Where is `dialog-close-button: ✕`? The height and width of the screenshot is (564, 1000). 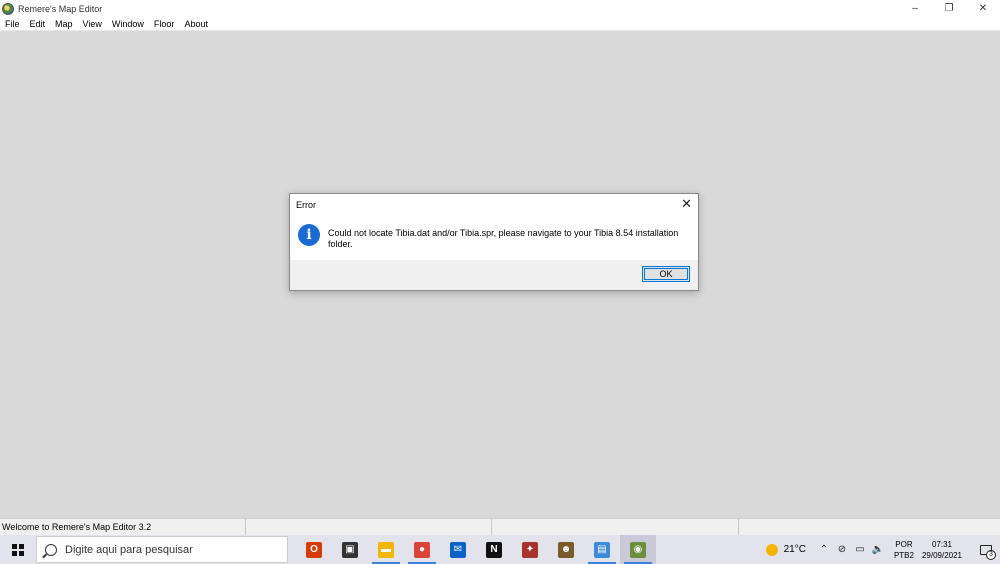
dialog-close-button: ✕ is located at coordinates (686, 204).